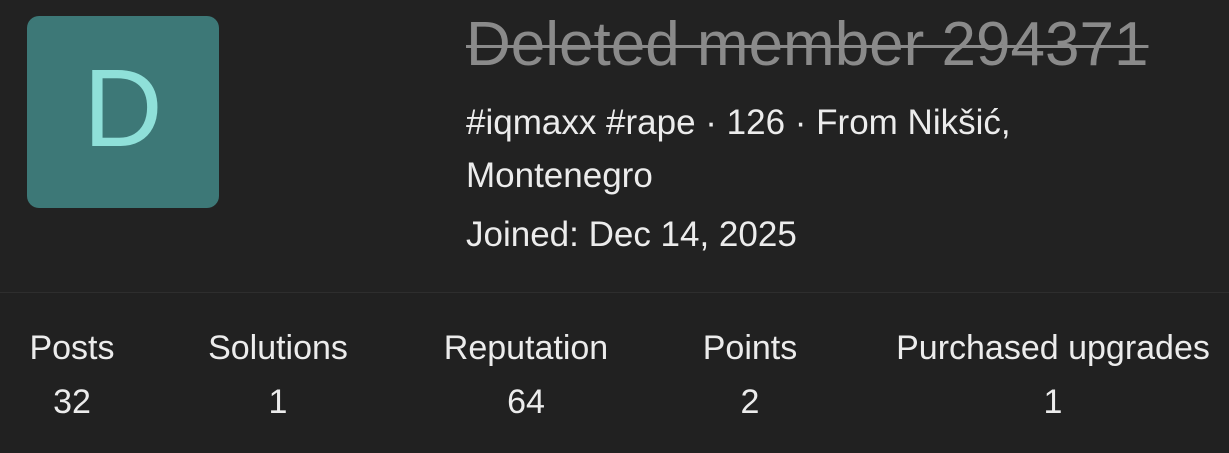 The width and height of the screenshot is (1229, 453). I want to click on stat-reputation: Reputation 64, so click(526, 375).